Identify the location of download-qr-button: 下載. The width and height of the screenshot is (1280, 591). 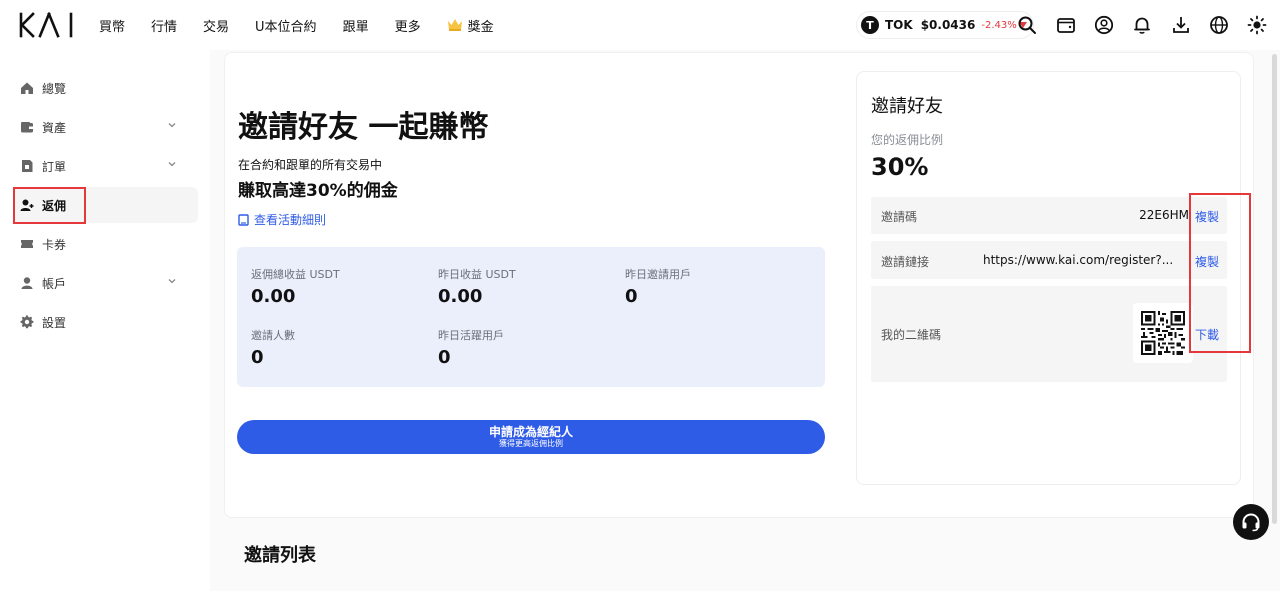
(1207, 334).